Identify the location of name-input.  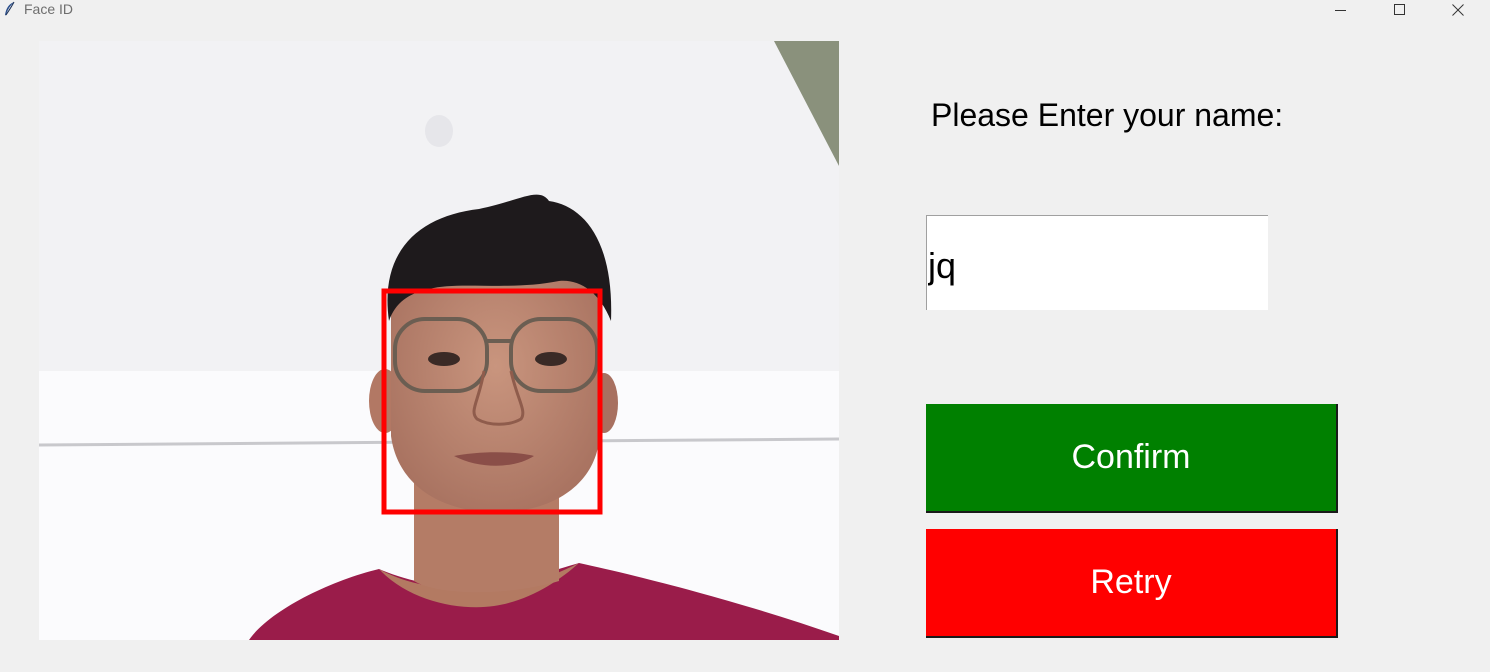
(1097, 262).